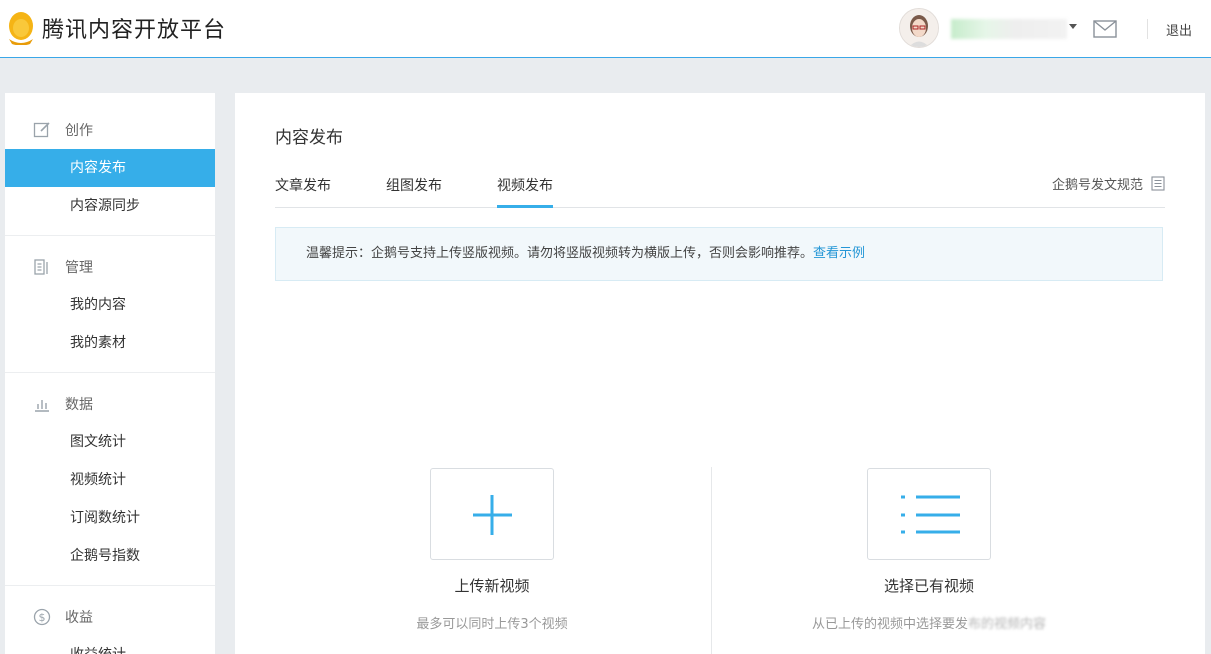 The height and width of the screenshot is (654, 1211). What do you see at coordinates (134, 30) in the screenshot?
I see `logo-text: 腾讯内容开放平台` at bounding box center [134, 30].